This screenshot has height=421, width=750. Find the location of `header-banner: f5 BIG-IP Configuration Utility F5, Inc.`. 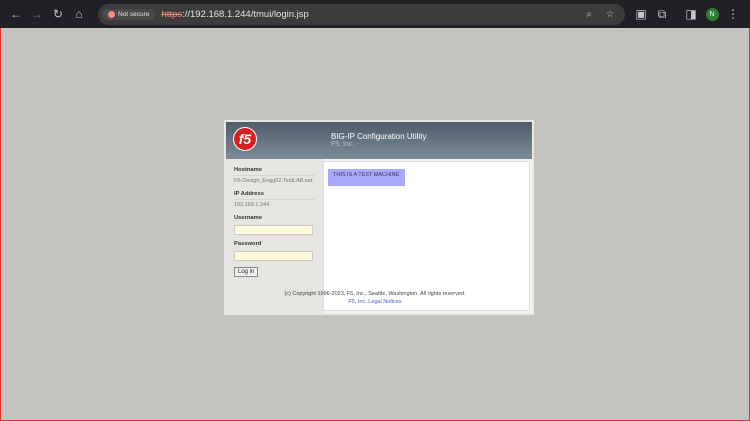

header-banner: f5 BIG-IP Configuration Utility F5, Inc. is located at coordinates (379, 140).